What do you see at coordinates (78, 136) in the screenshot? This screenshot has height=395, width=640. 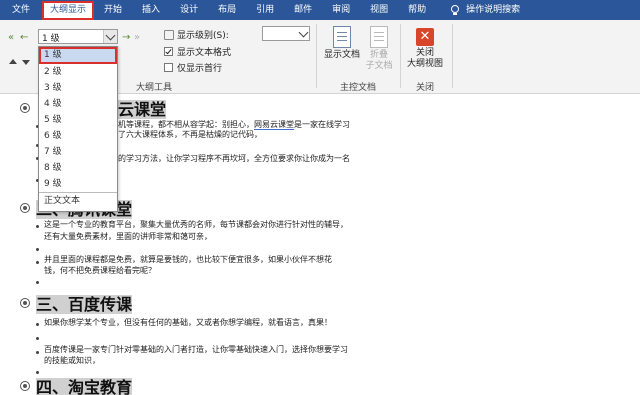 I see `level-option-6: 6 级` at bounding box center [78, 136].